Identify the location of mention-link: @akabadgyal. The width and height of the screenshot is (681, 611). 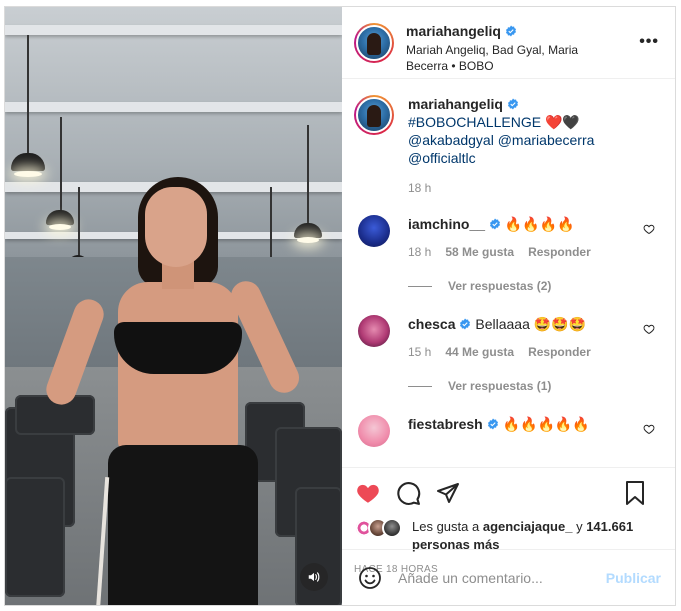
(451, 140).